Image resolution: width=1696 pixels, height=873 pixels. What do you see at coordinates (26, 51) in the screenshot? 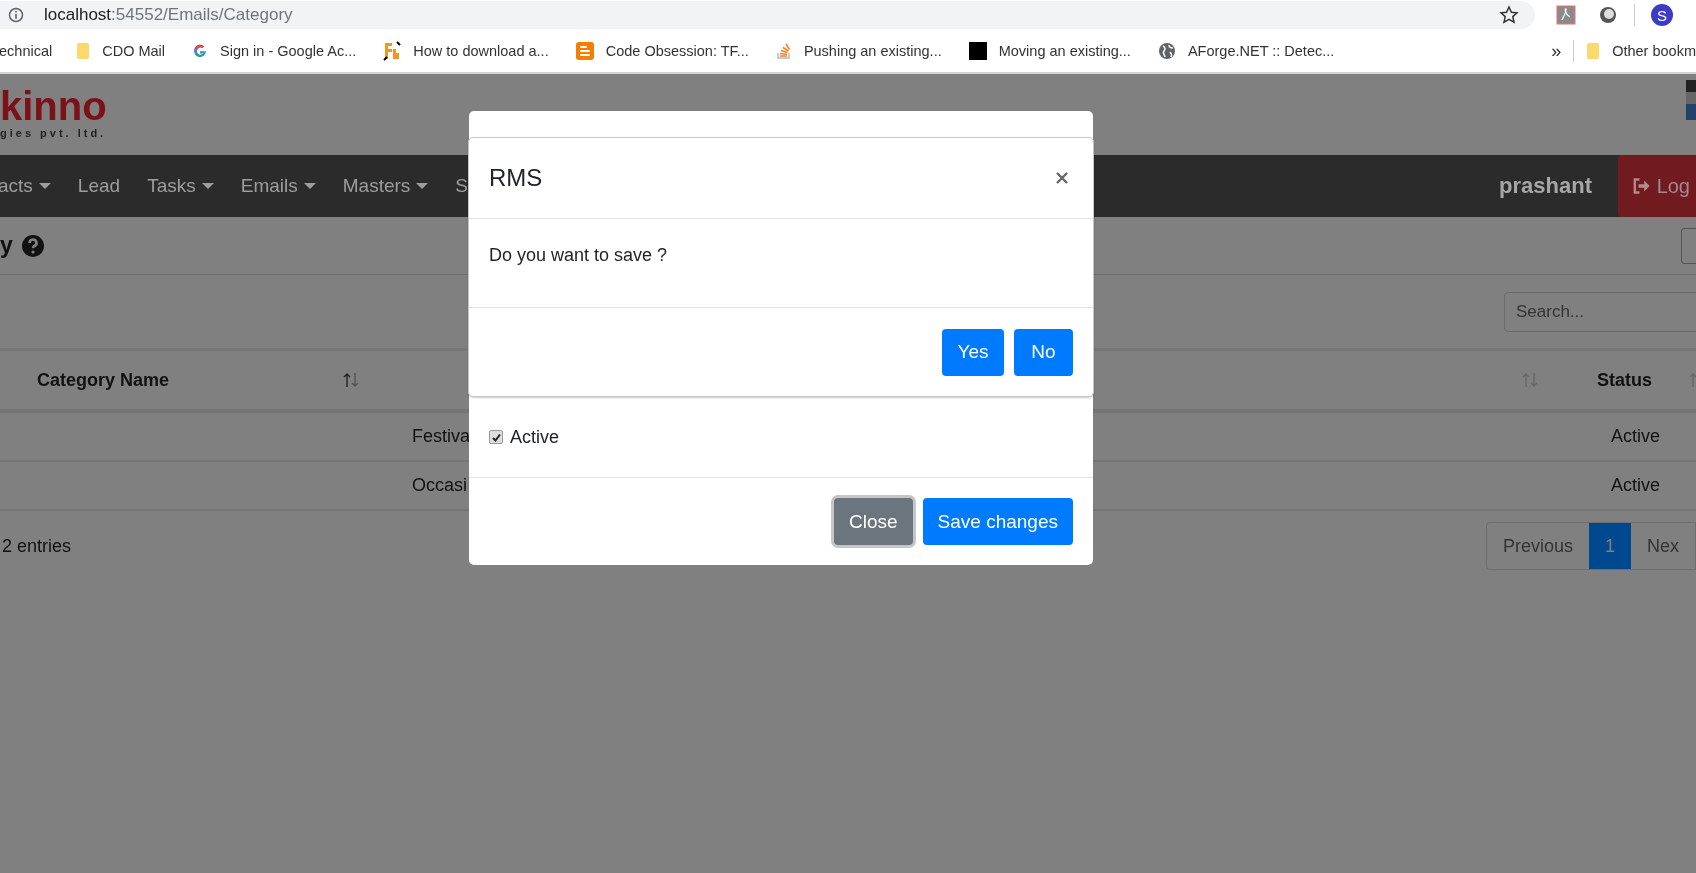
I see `bookmark-item: echnical` at bounding box center [26, 51].